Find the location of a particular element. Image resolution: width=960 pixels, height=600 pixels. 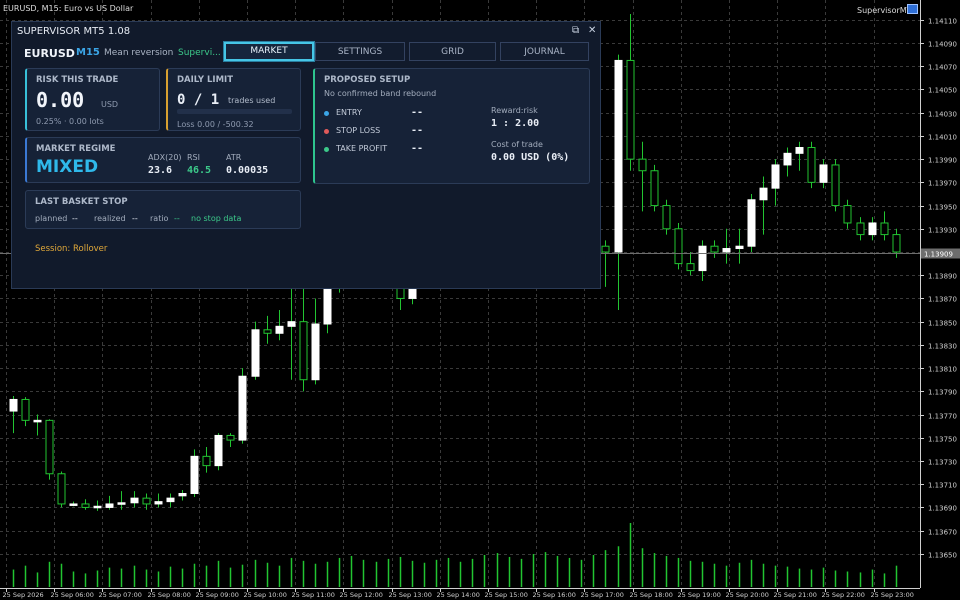

daily-progress-bar is located at coordinates (234, 111).